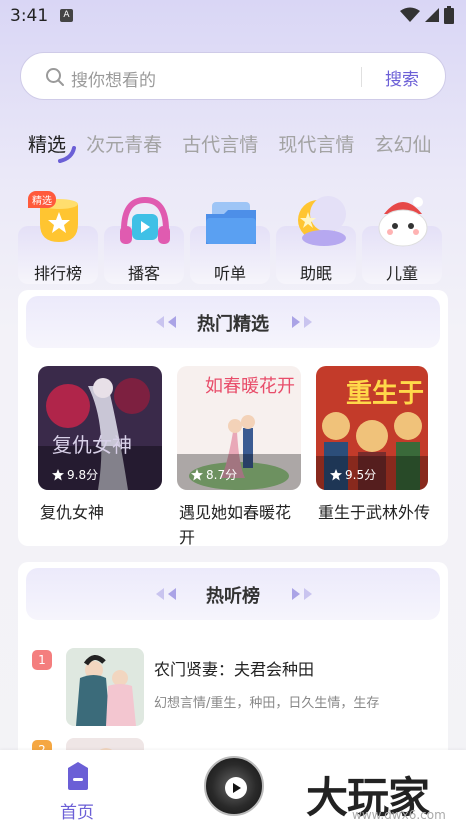  I want to click on quick-label: 播客, so click(143, 273).